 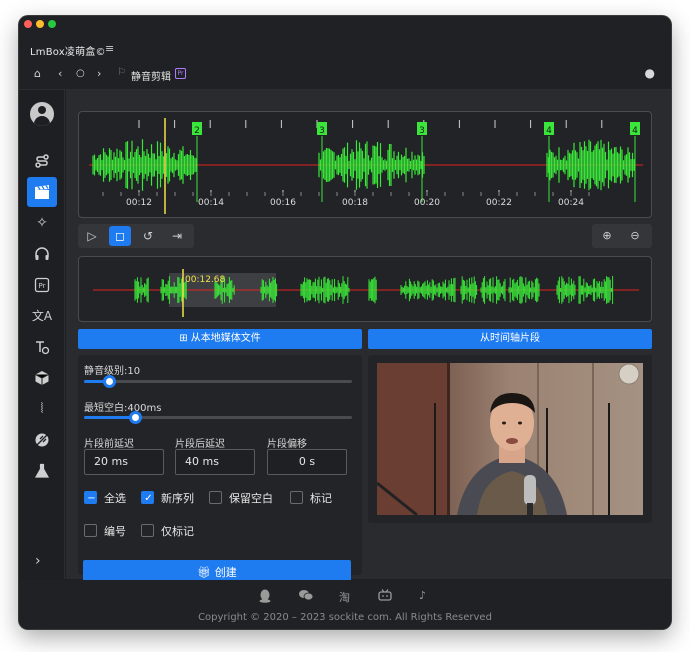 What do you see at coordinates (42, 114) in the screenshot?
I see `avatar` at bounding box center [42, 114].